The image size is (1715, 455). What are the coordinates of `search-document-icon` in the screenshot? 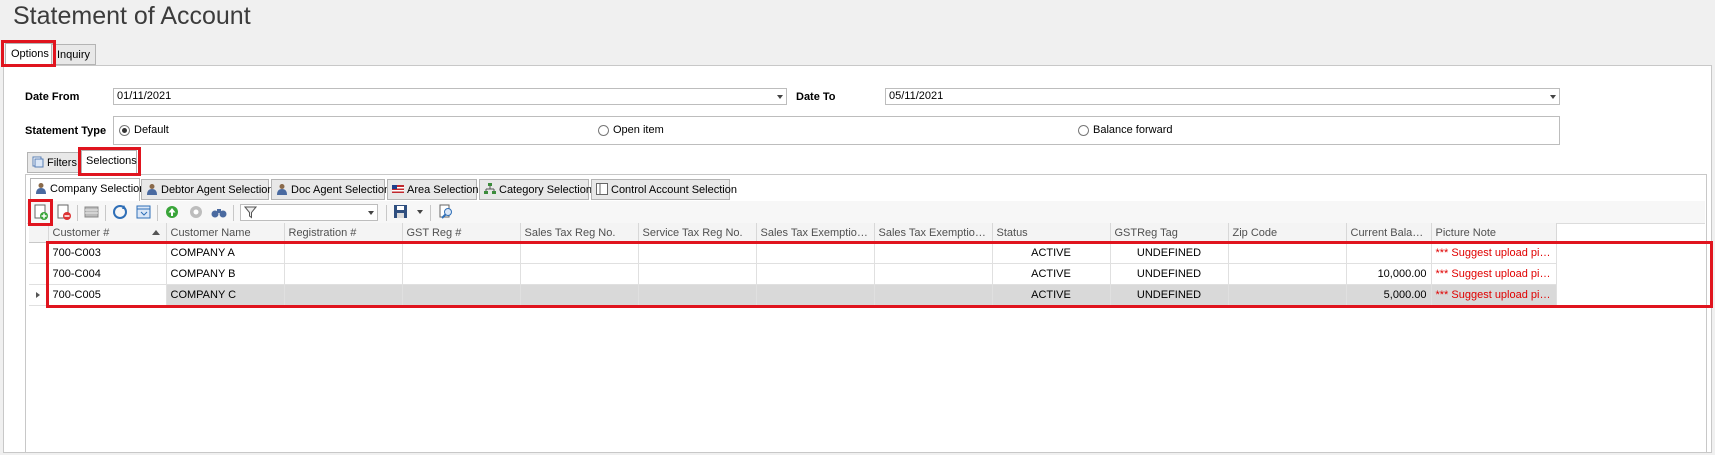 It's located at (446, 212).